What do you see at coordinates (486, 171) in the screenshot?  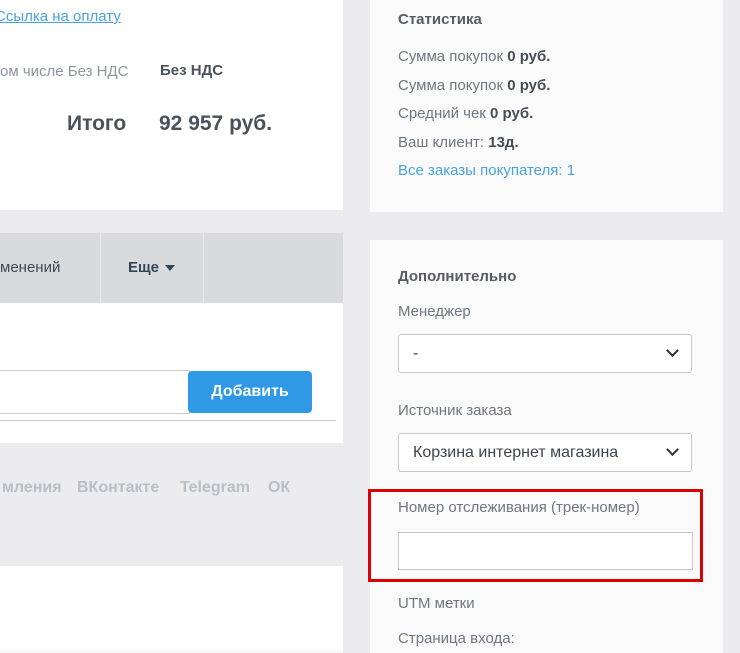 I see `all-orders-link: Все заказы покупателя: 1` at bounding box center [486, 171].